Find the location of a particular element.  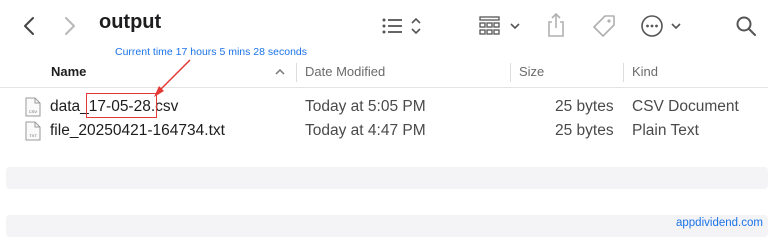

annotation-arrow-line is located at coordinates (174, 75).